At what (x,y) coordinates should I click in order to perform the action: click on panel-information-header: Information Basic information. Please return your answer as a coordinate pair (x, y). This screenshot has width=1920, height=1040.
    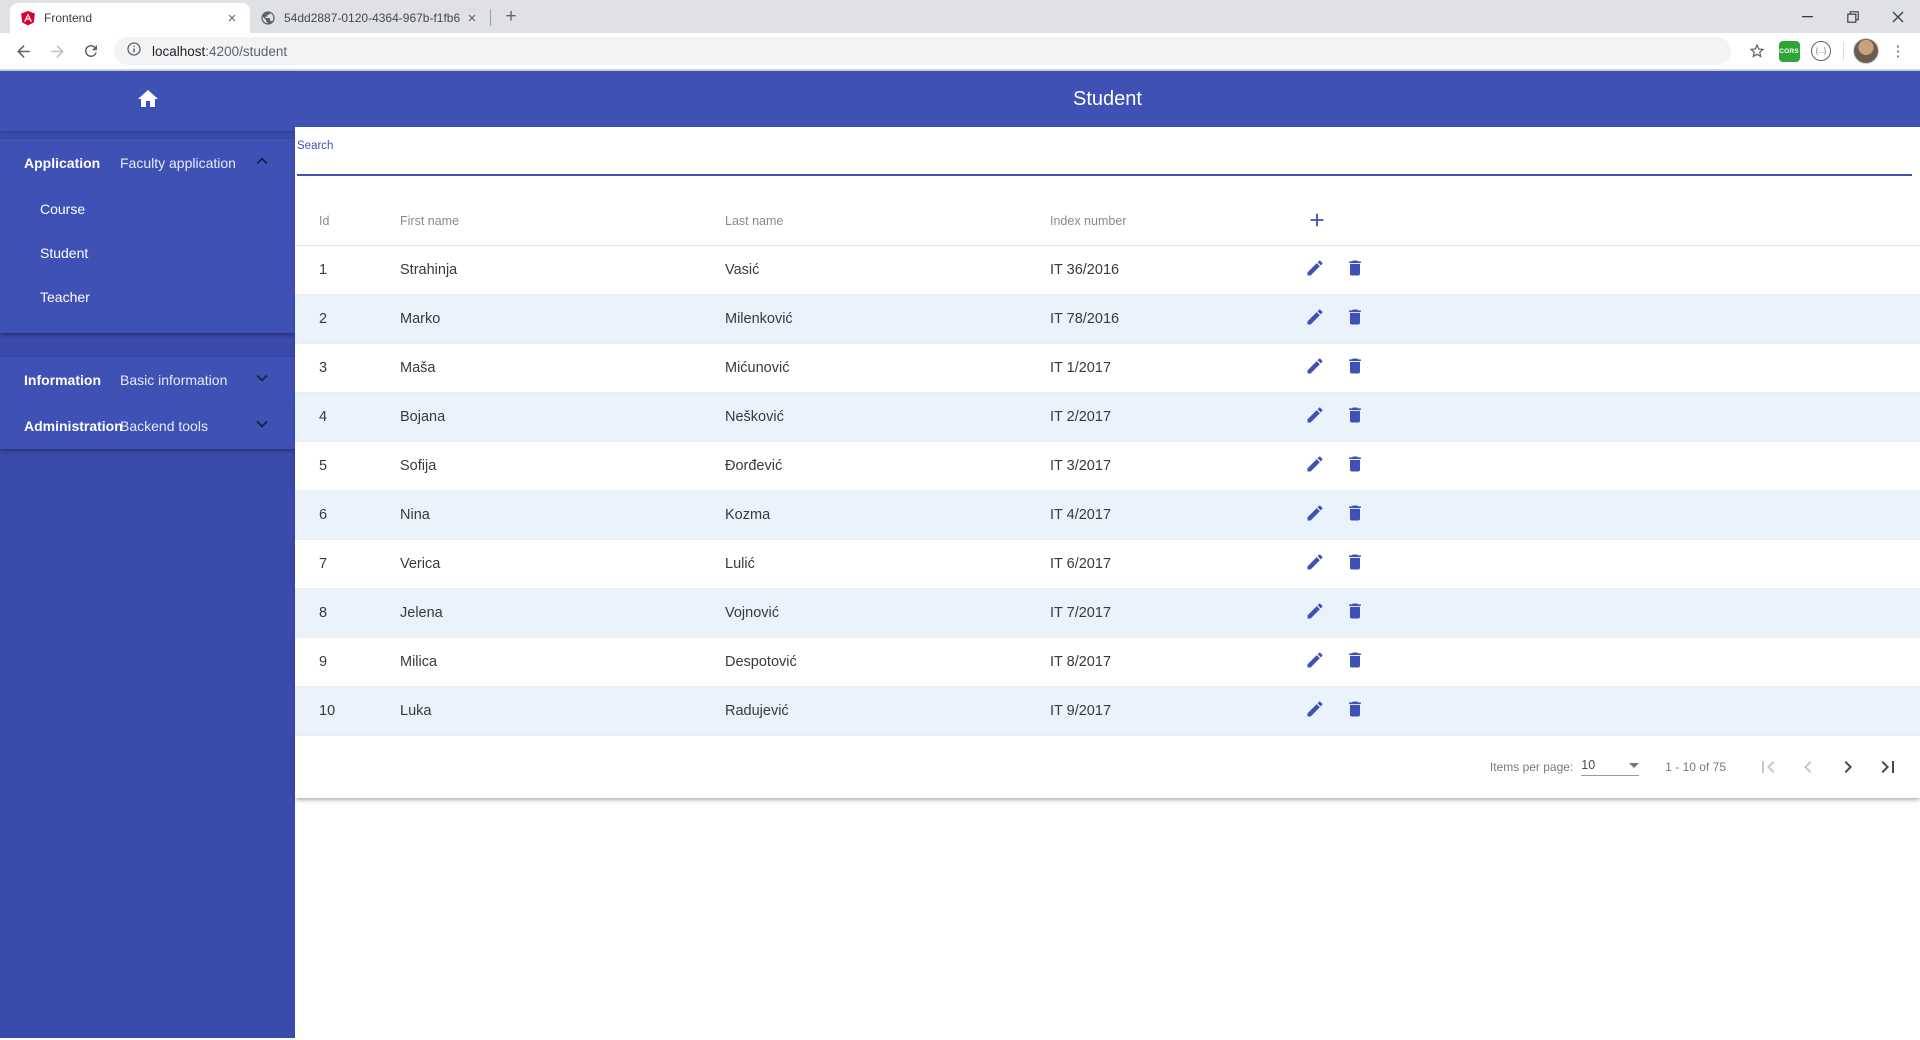
    Looking at the image, I should click on (147, 380).